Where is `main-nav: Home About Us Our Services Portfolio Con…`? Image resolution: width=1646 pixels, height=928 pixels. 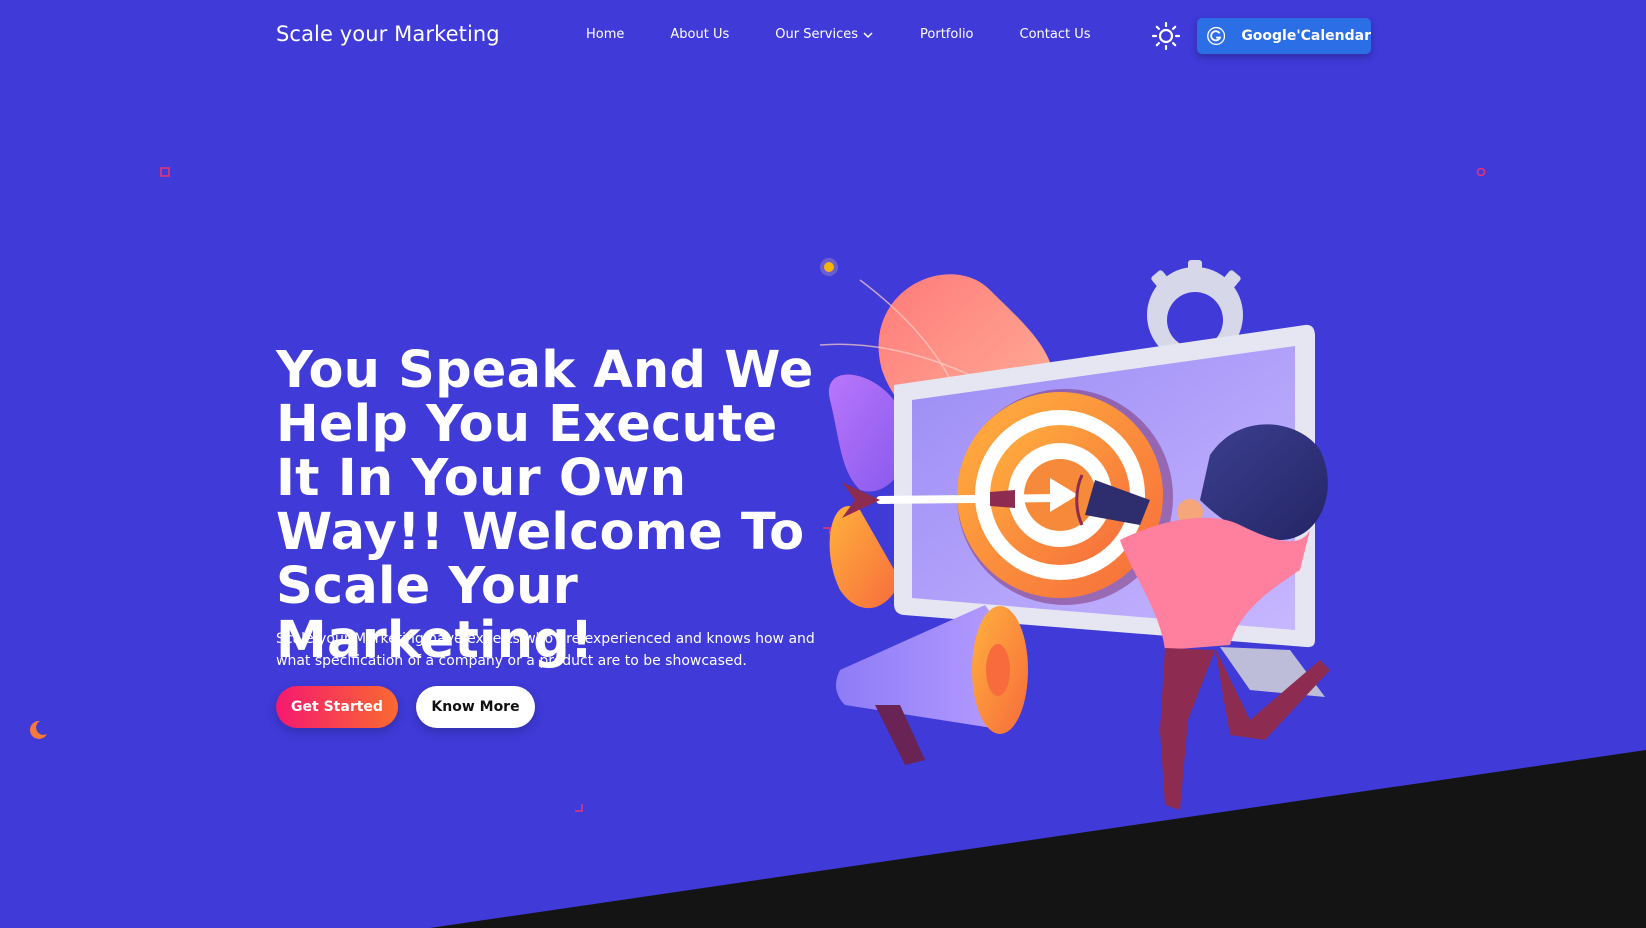 main-nav: Home About Us Our Services Portfolio Con… is located at coordinates (861, 34).